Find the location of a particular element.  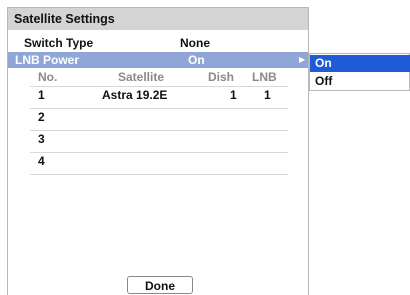

row-lnb: 1 is located at coordinates (267, 95).